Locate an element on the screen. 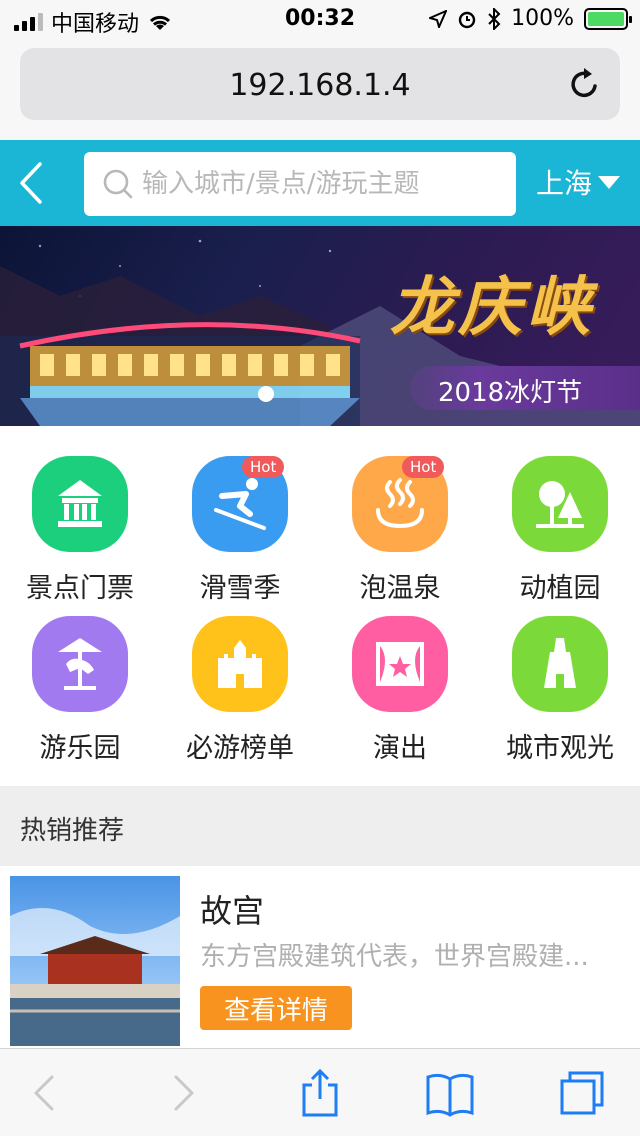 This screenshot has height=1136, width=640. tile-shows is located at coordinates (400, 664).